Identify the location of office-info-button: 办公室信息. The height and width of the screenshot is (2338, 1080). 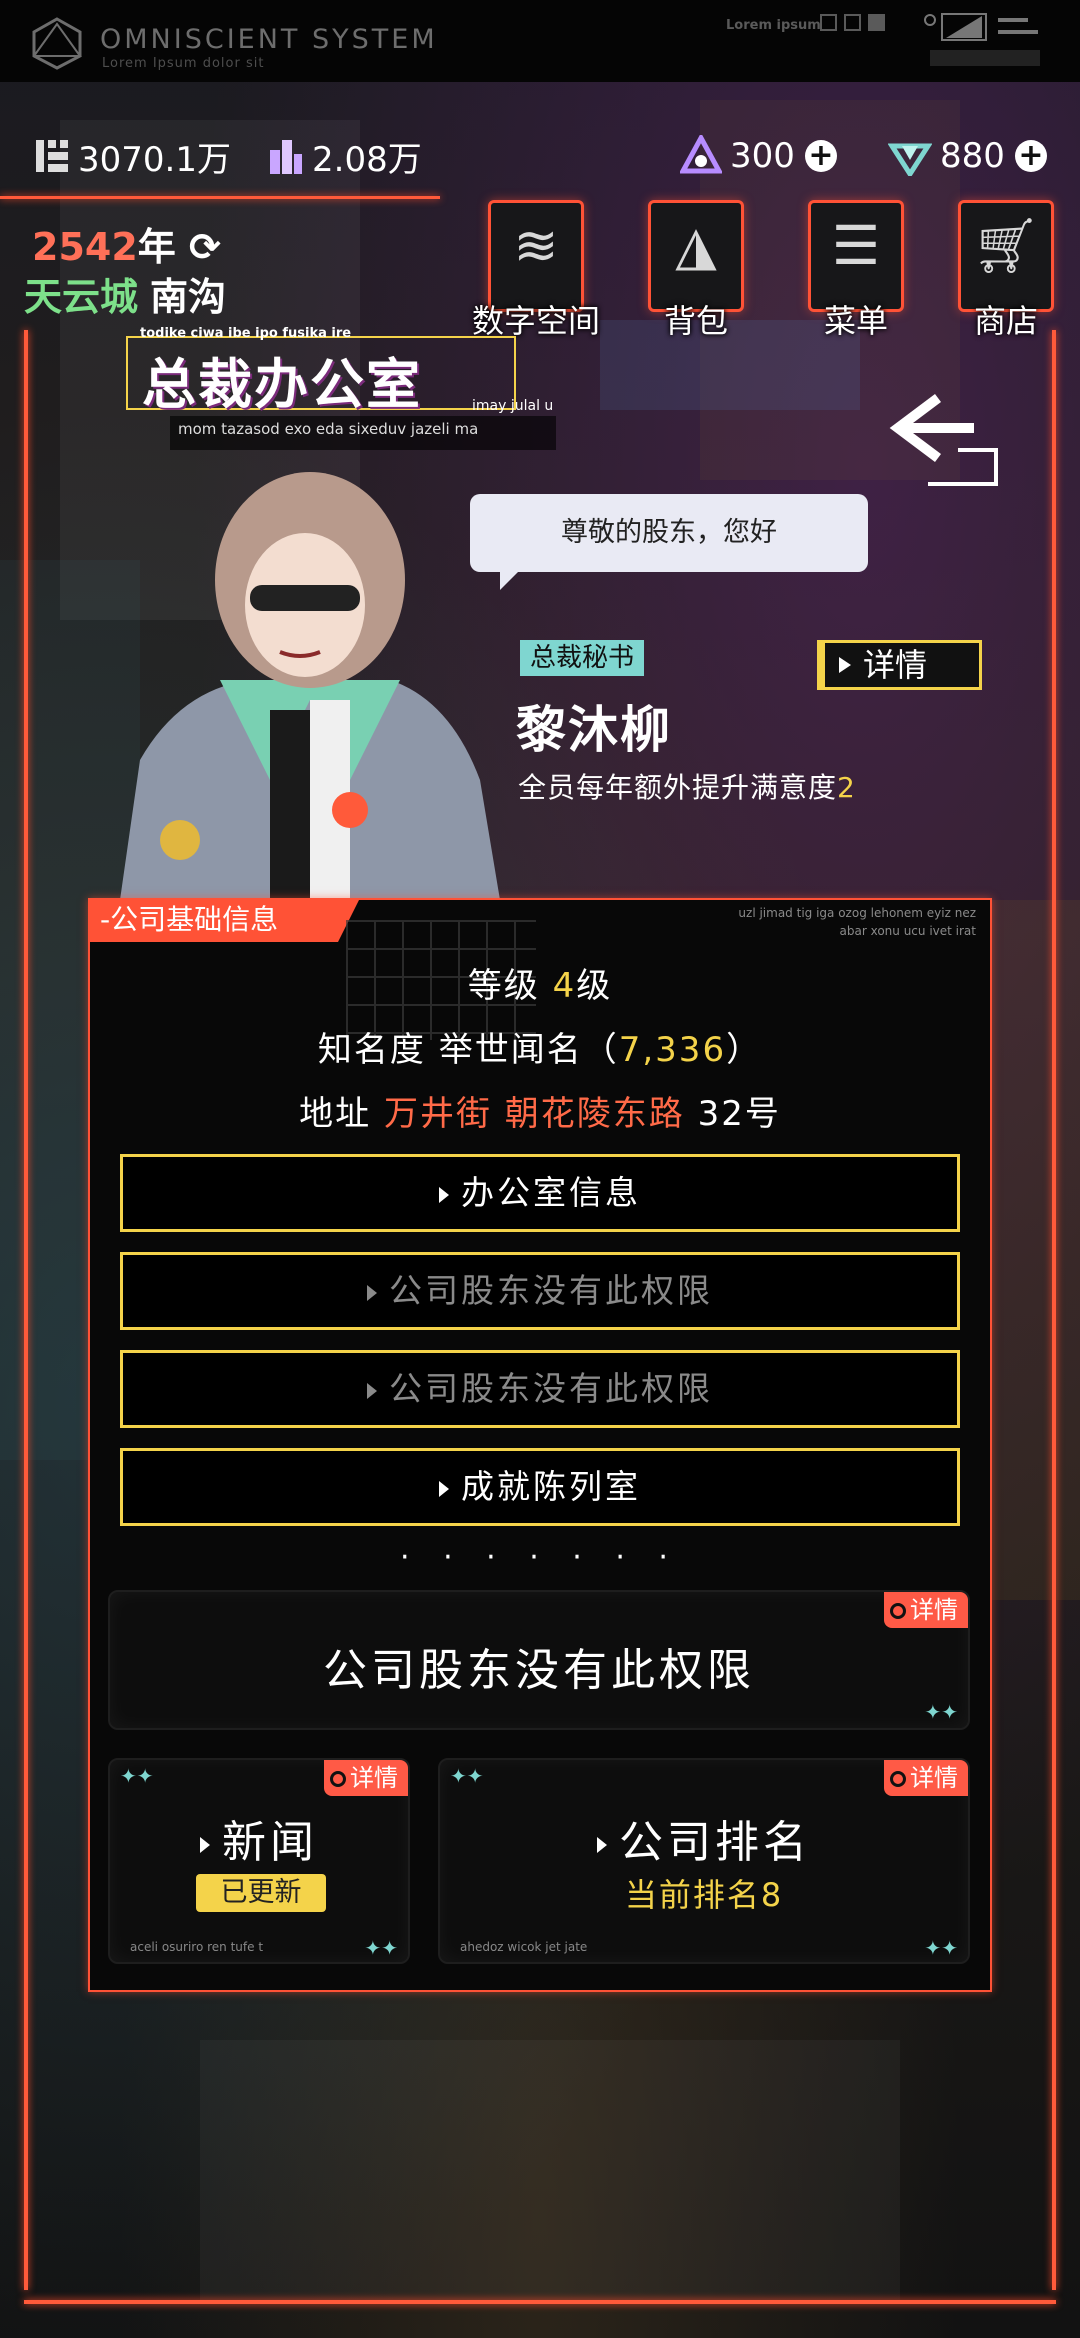
(540, 1193).